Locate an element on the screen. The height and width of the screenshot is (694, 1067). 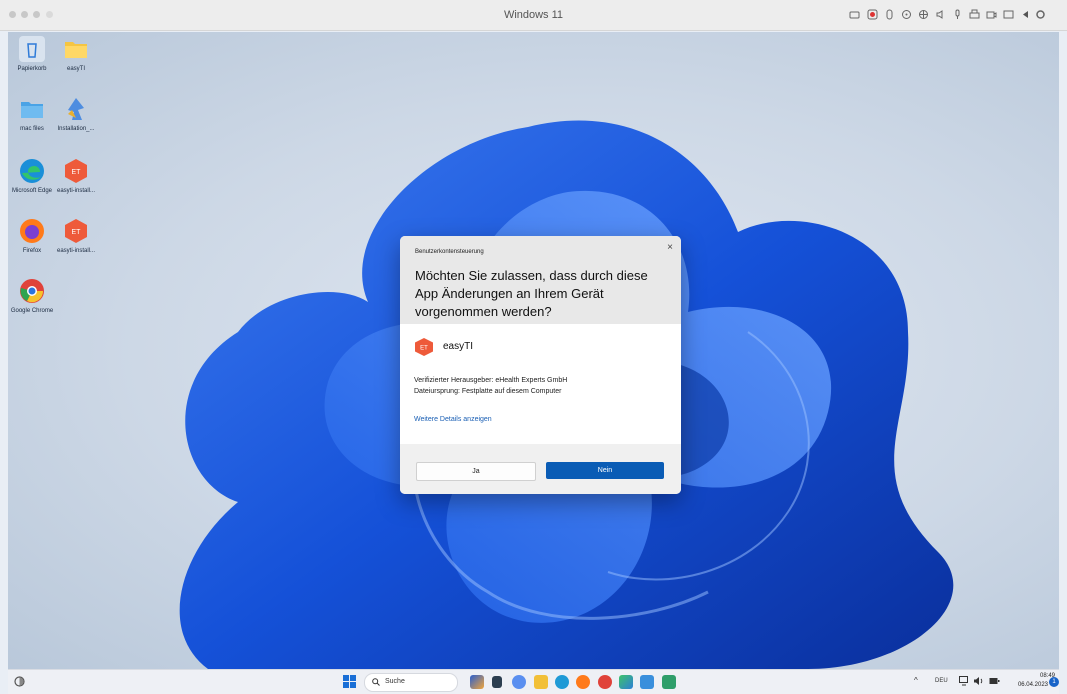
speaker-icon is located at coordinates (940, 14).